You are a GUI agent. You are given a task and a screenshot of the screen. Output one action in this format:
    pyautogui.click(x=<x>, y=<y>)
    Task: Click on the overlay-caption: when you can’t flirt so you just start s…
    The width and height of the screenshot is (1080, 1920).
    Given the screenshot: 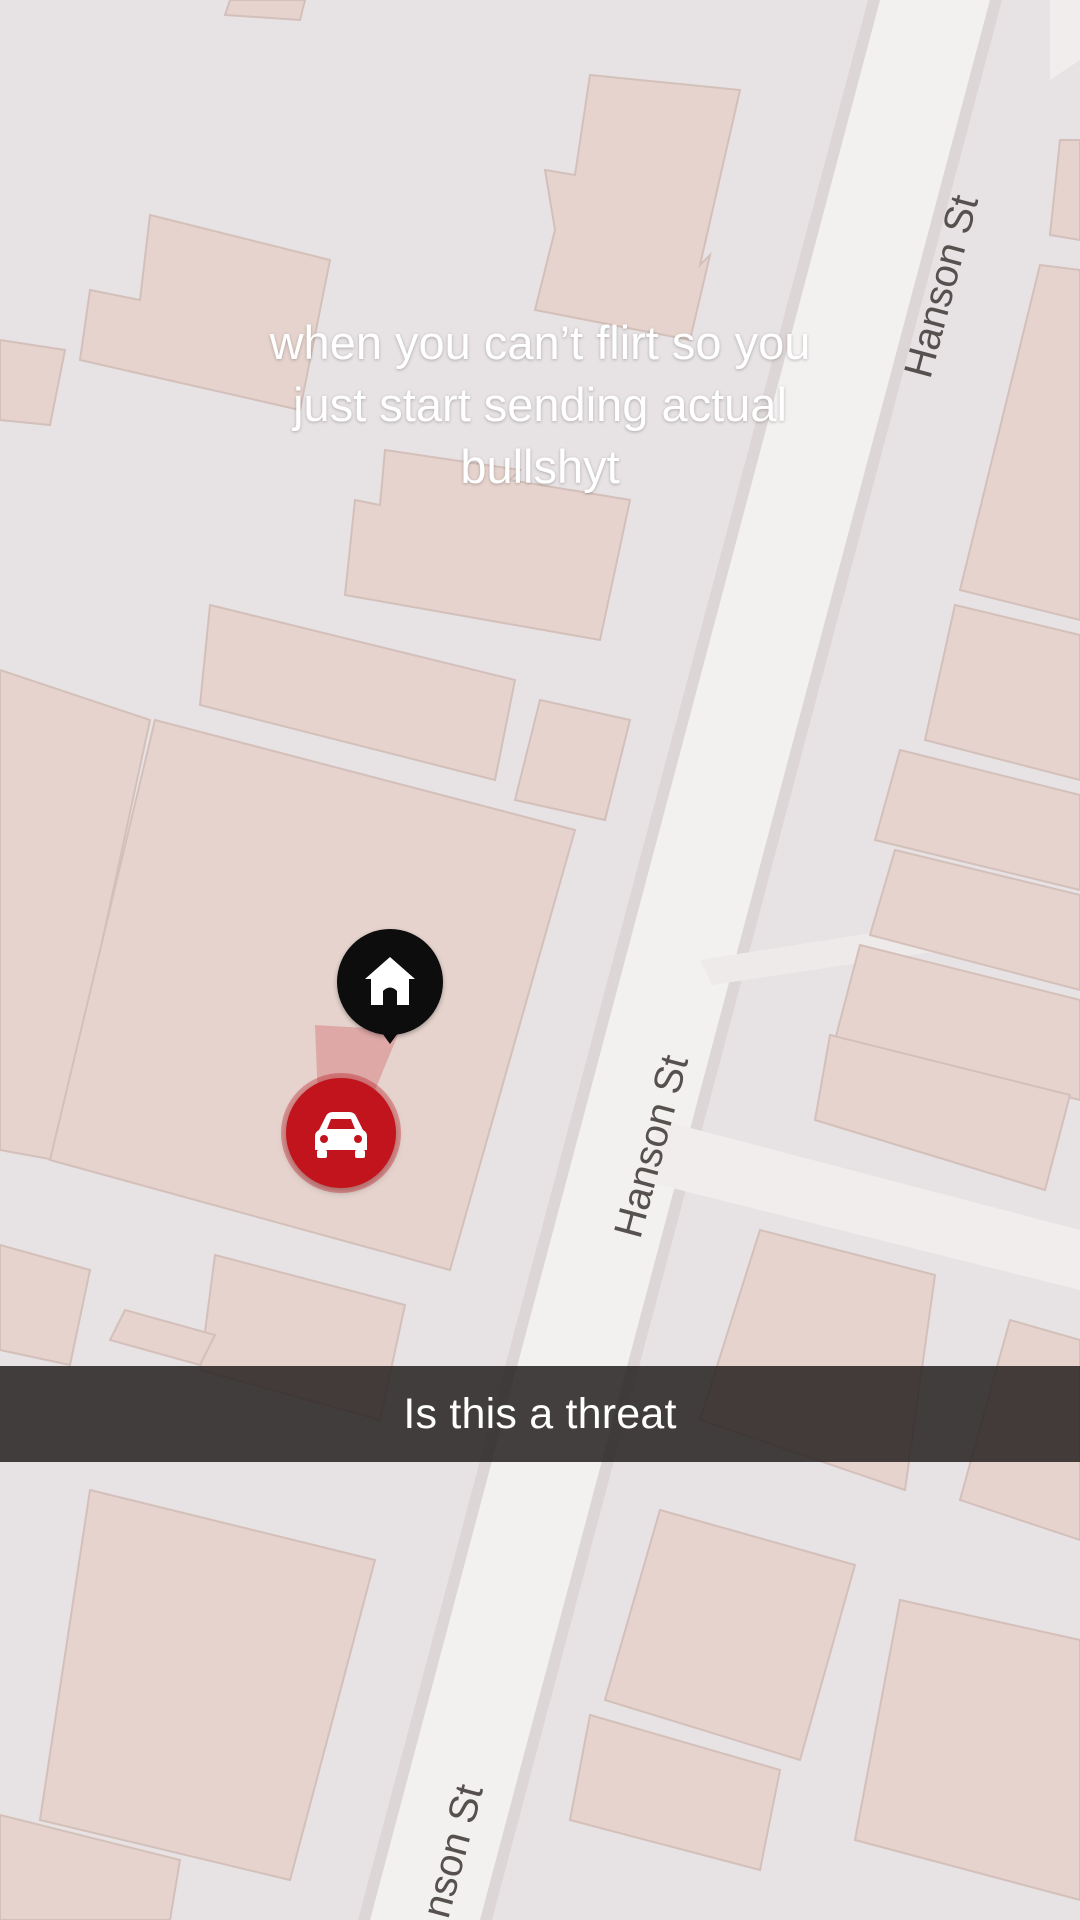 What is the action you would take?
    pyautogui.click(x=540, y=405)
    